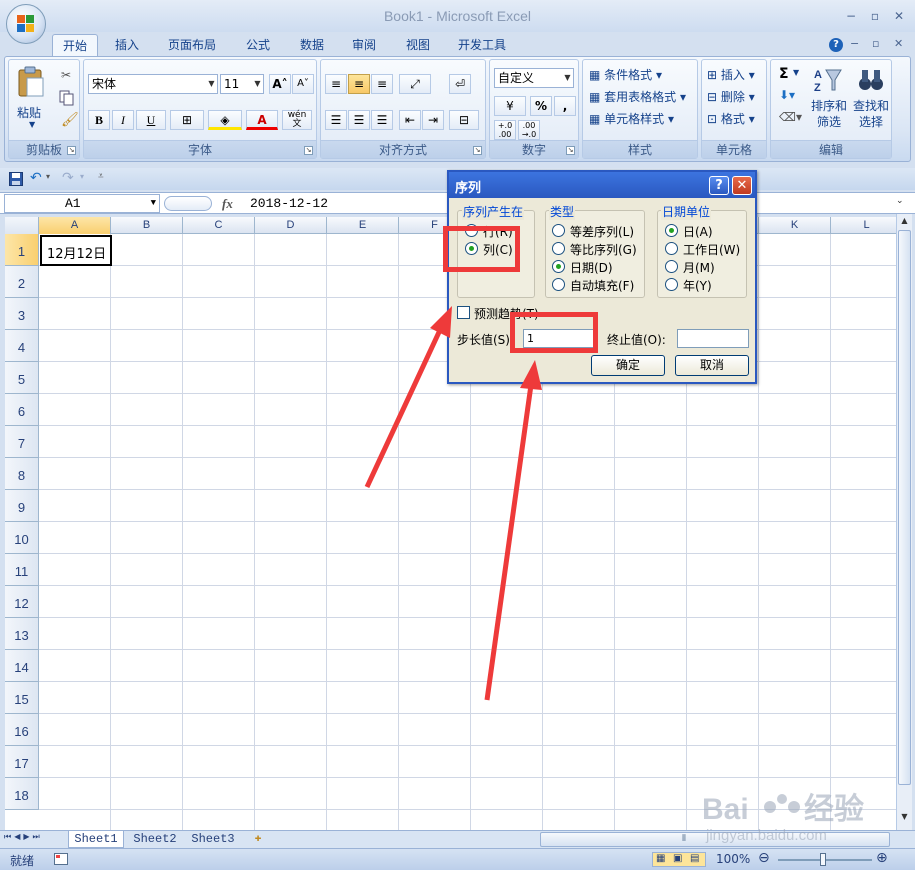  I want to click on align-right-button: ☰, so click(382, 120).